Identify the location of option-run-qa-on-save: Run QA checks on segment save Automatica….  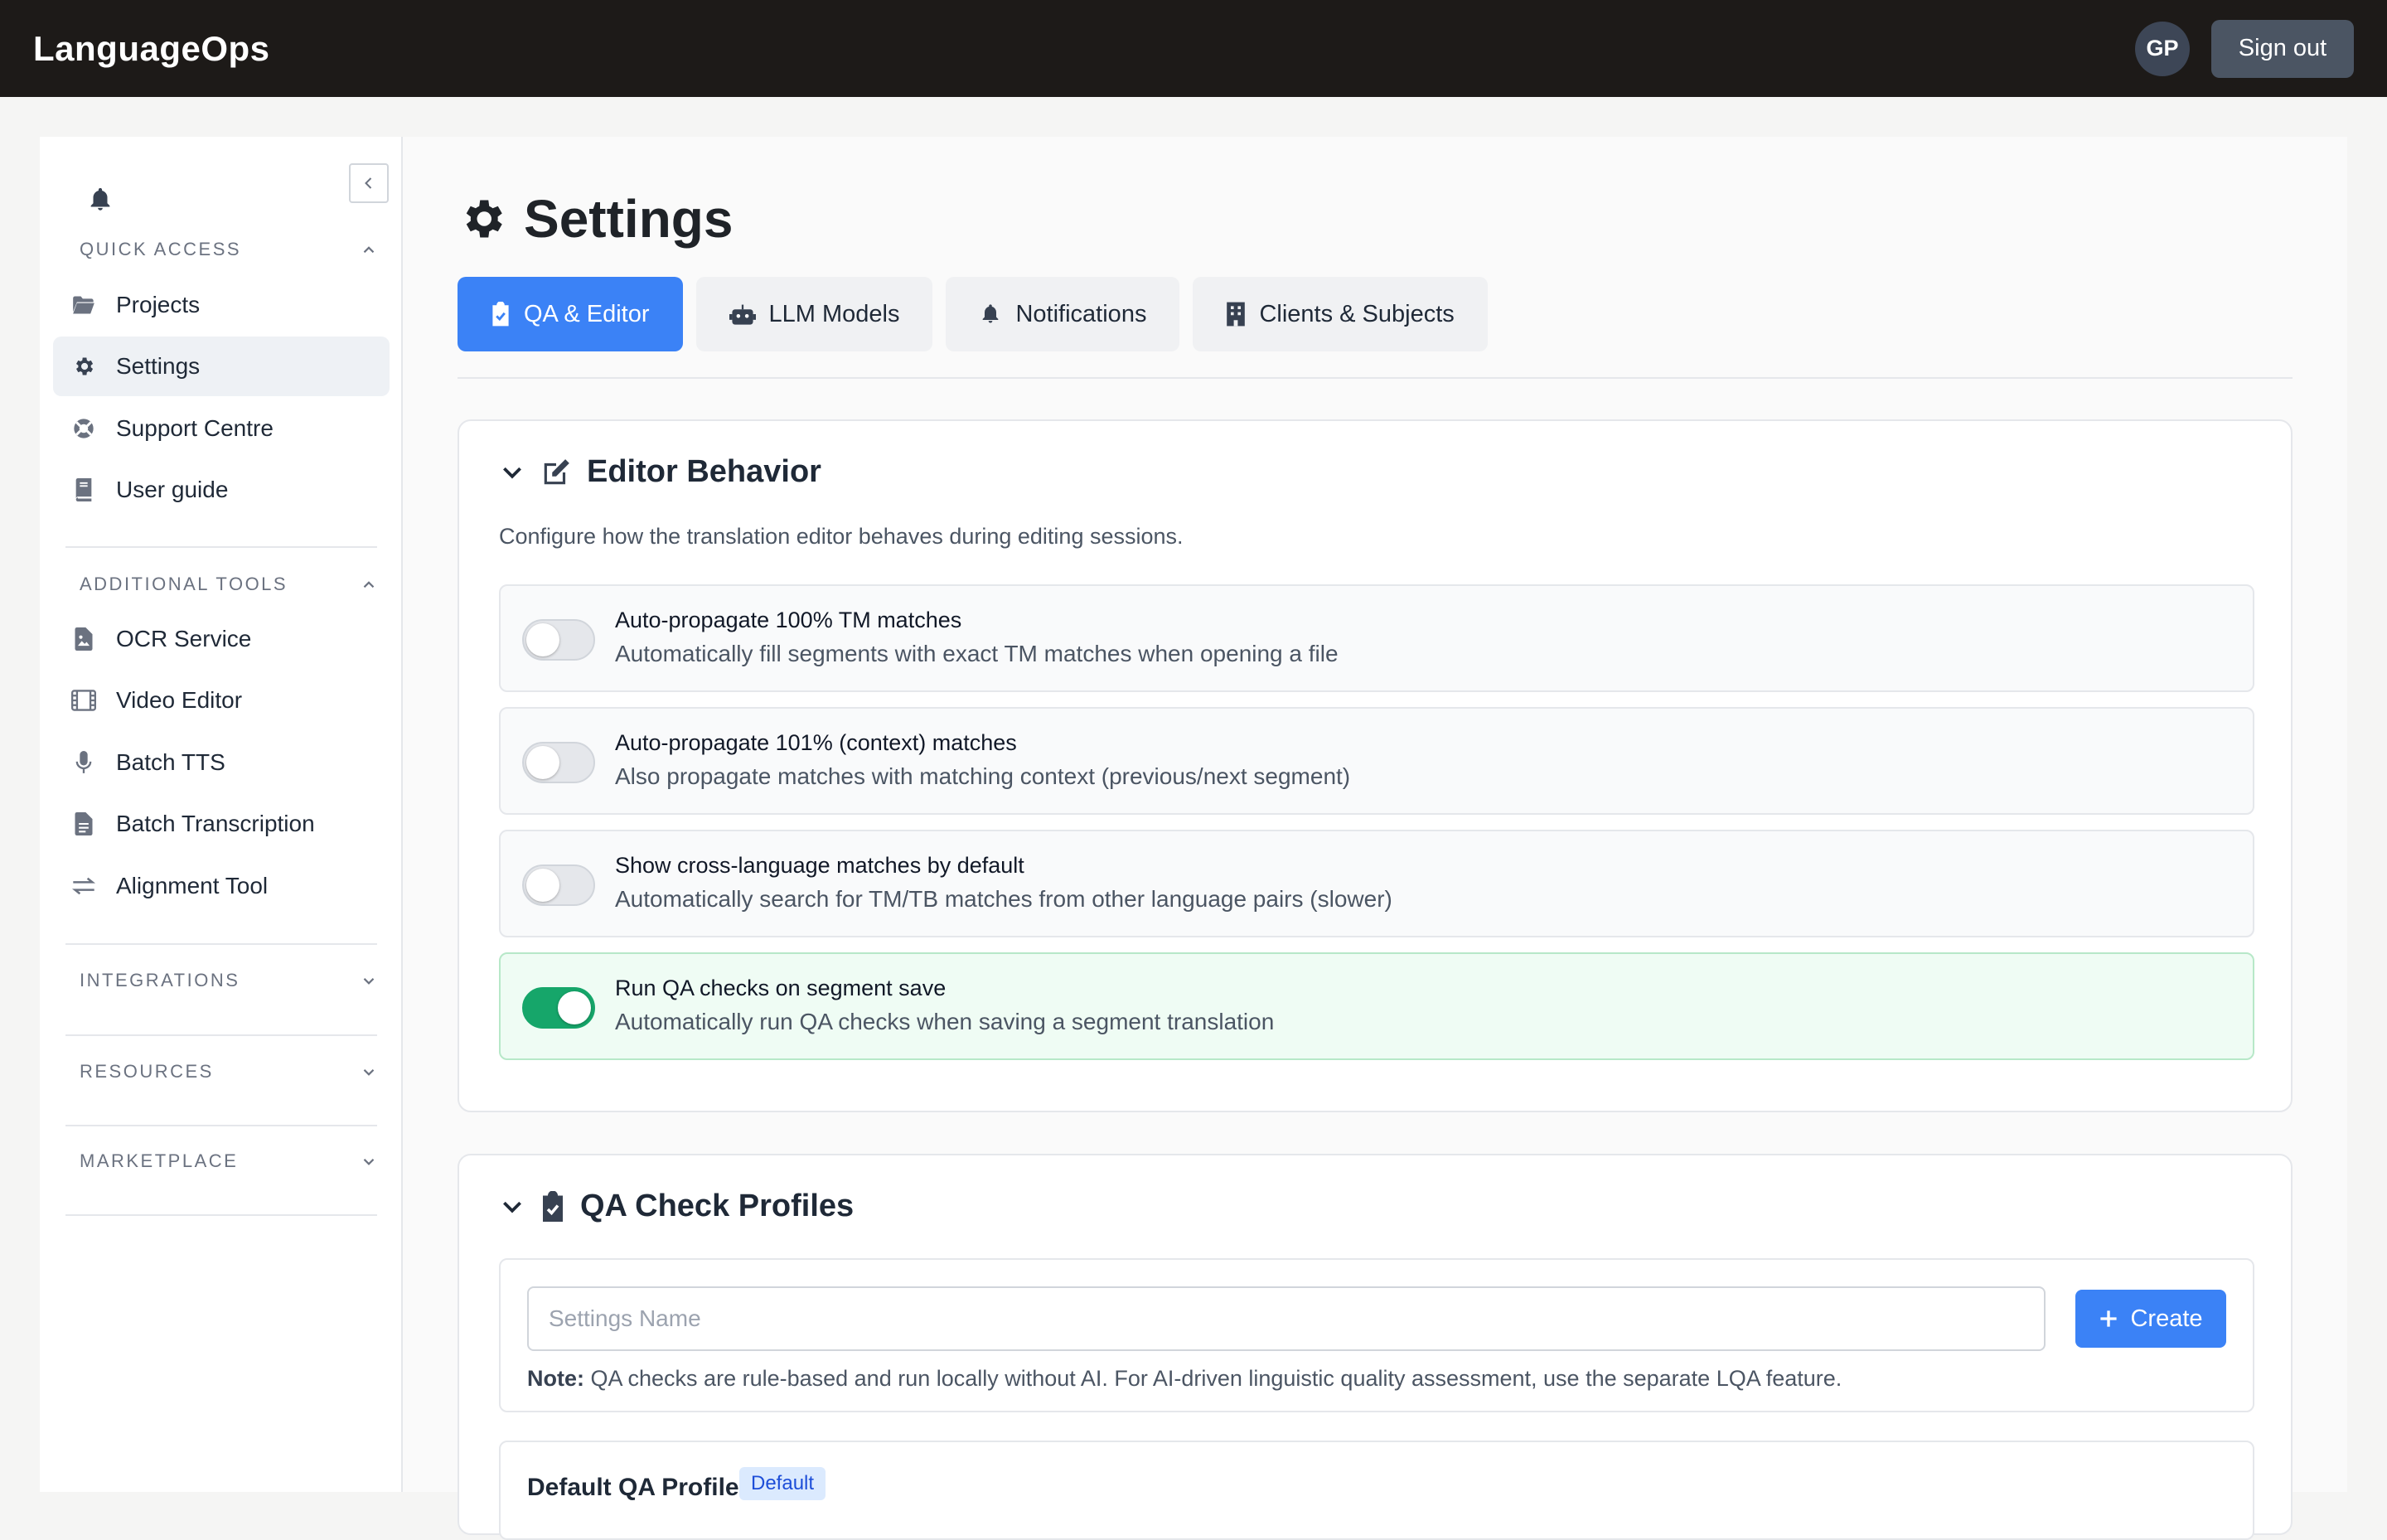
(1376, 1006).